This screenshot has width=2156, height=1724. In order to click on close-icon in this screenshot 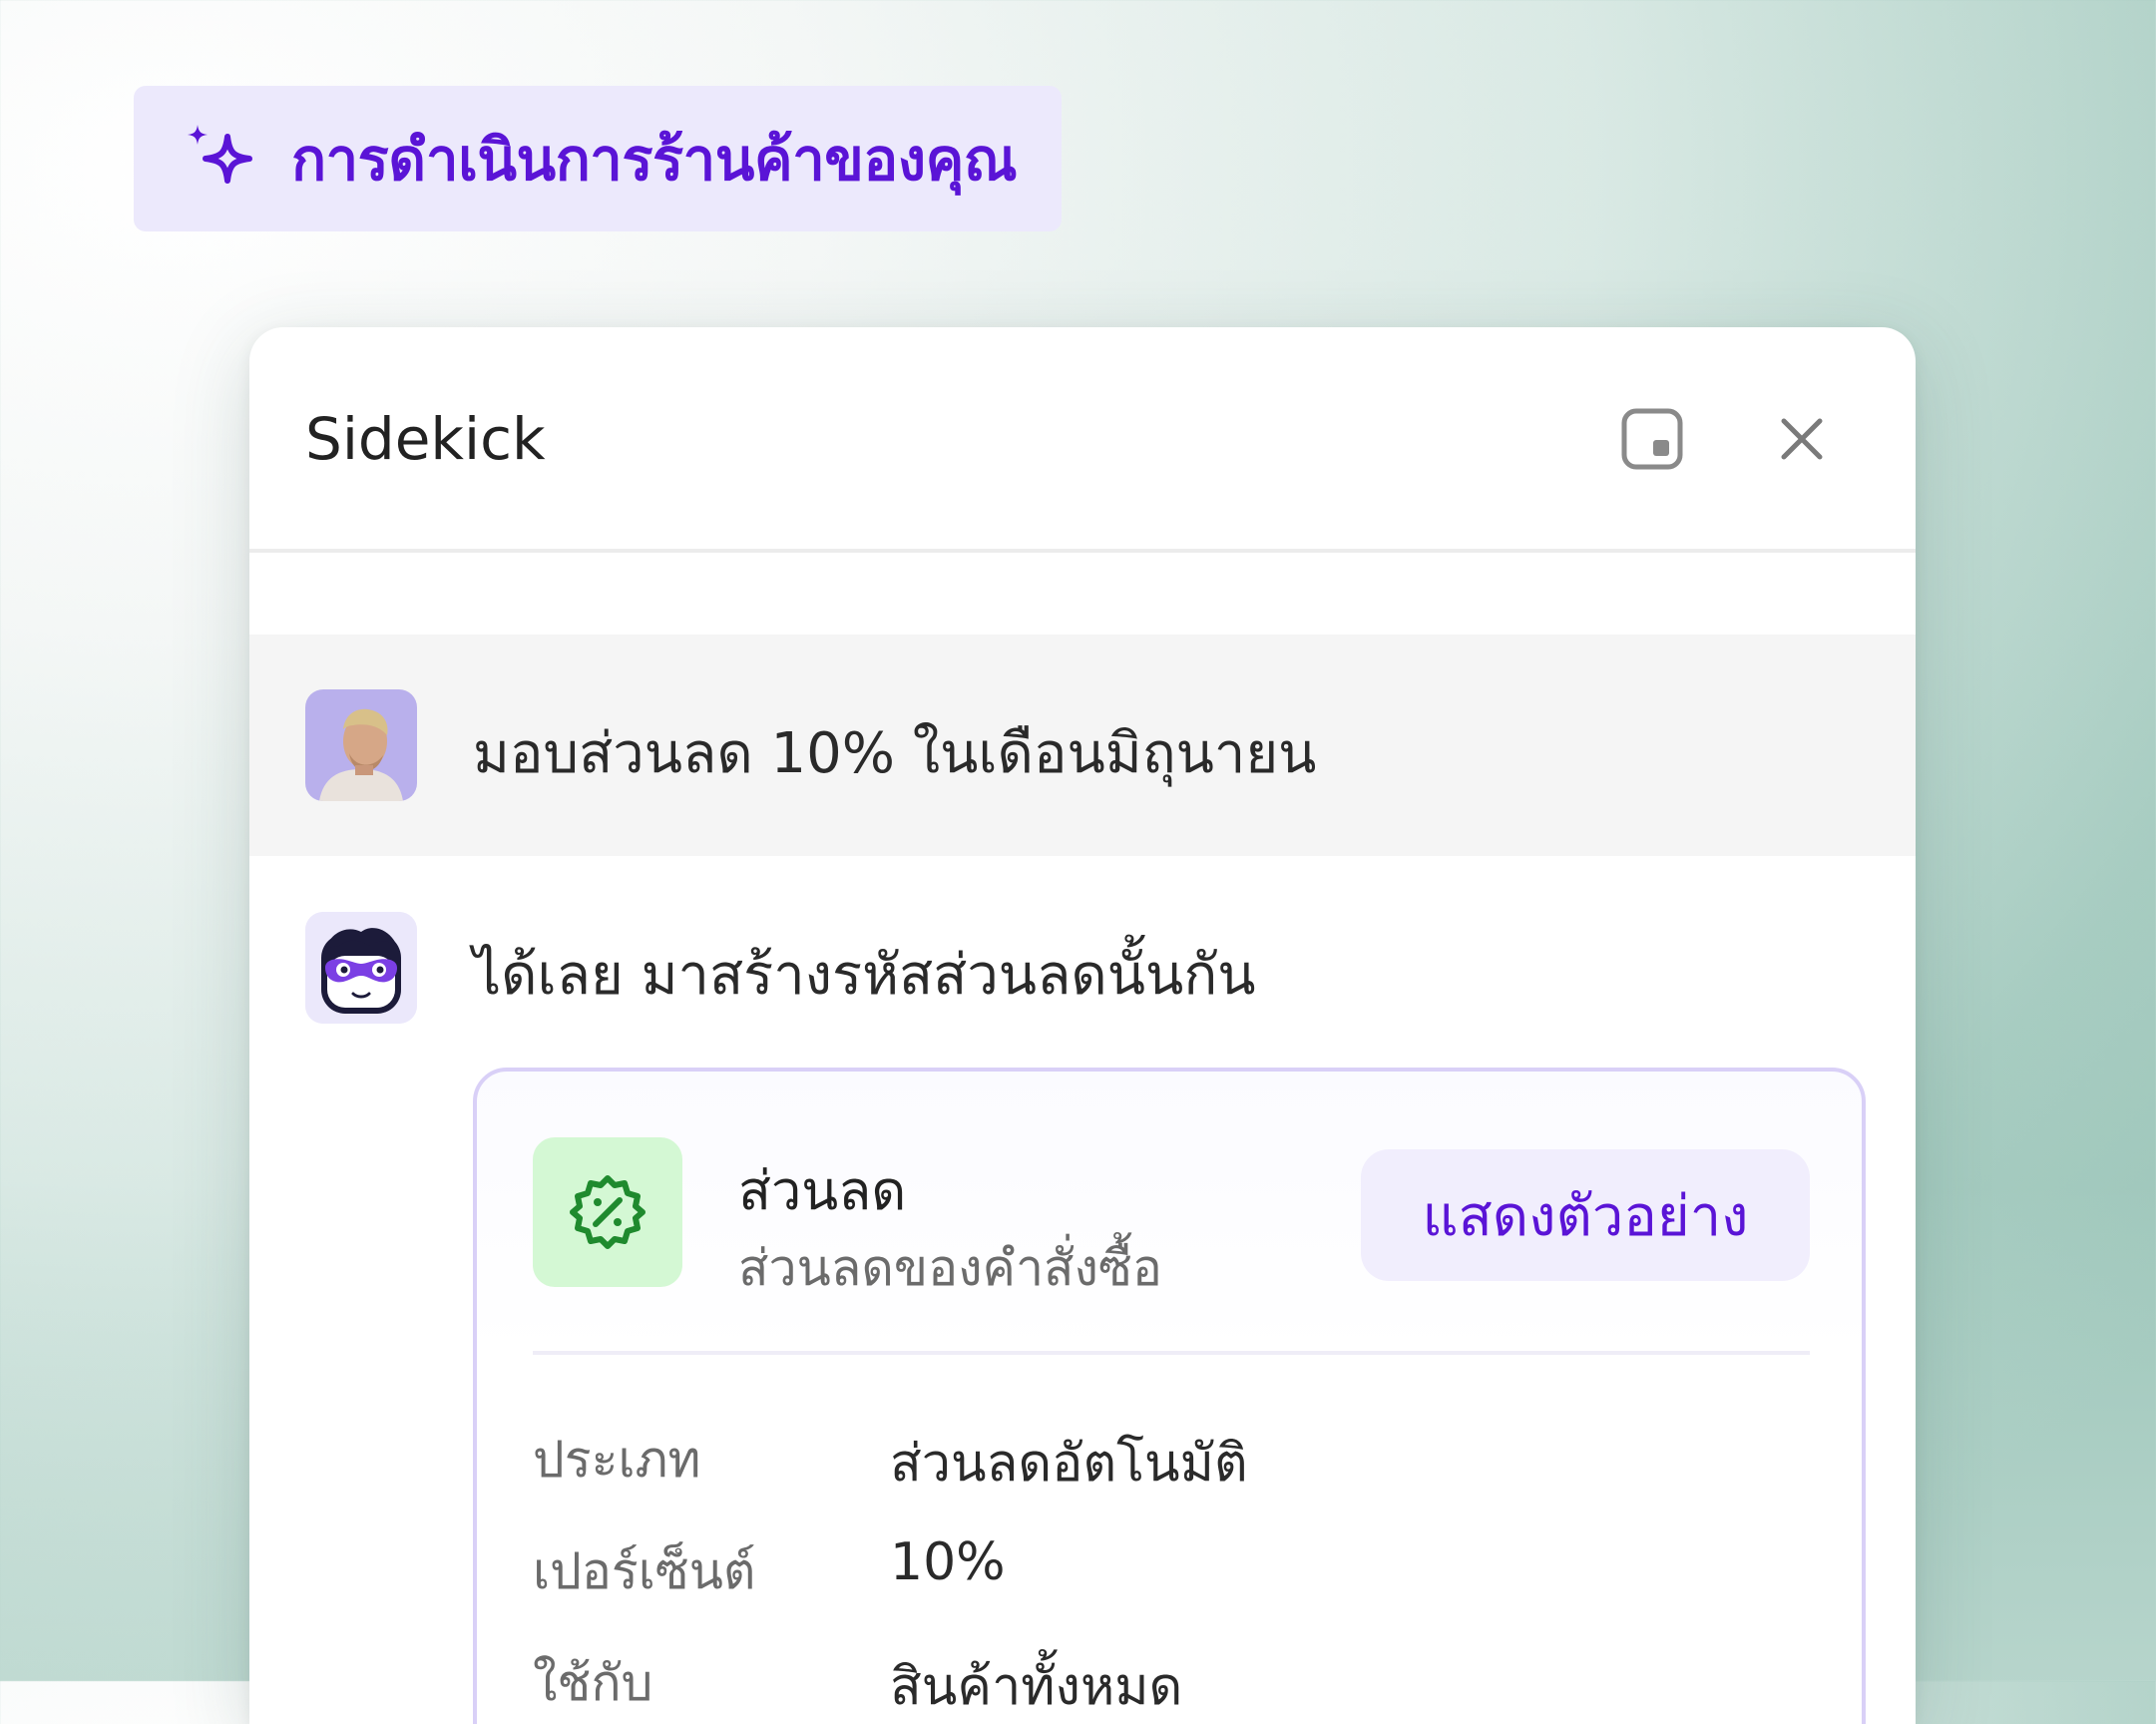, I will do `click(1802, 439)`.